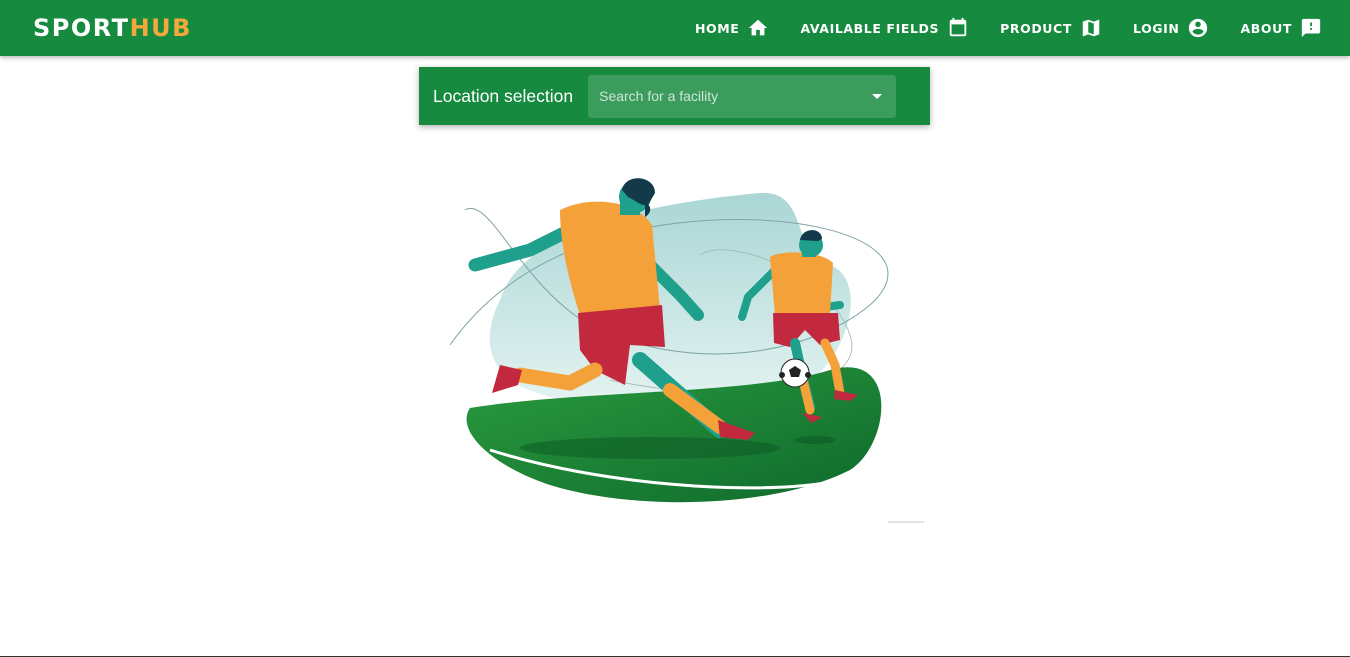  What do you see at coordinates (1156, 28) in the screenshot?
I see `nav-login-label: LOGIN` at bounding box center [1156, 28].